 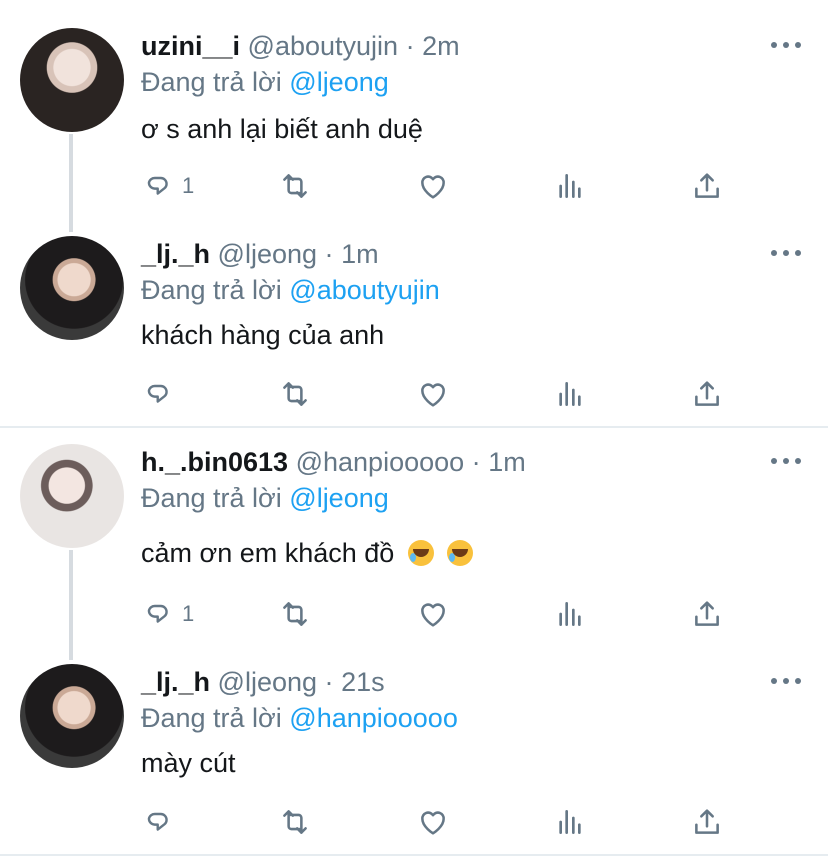 I want to click on display-name: h._.bin0613, so click(x=214, y=462).